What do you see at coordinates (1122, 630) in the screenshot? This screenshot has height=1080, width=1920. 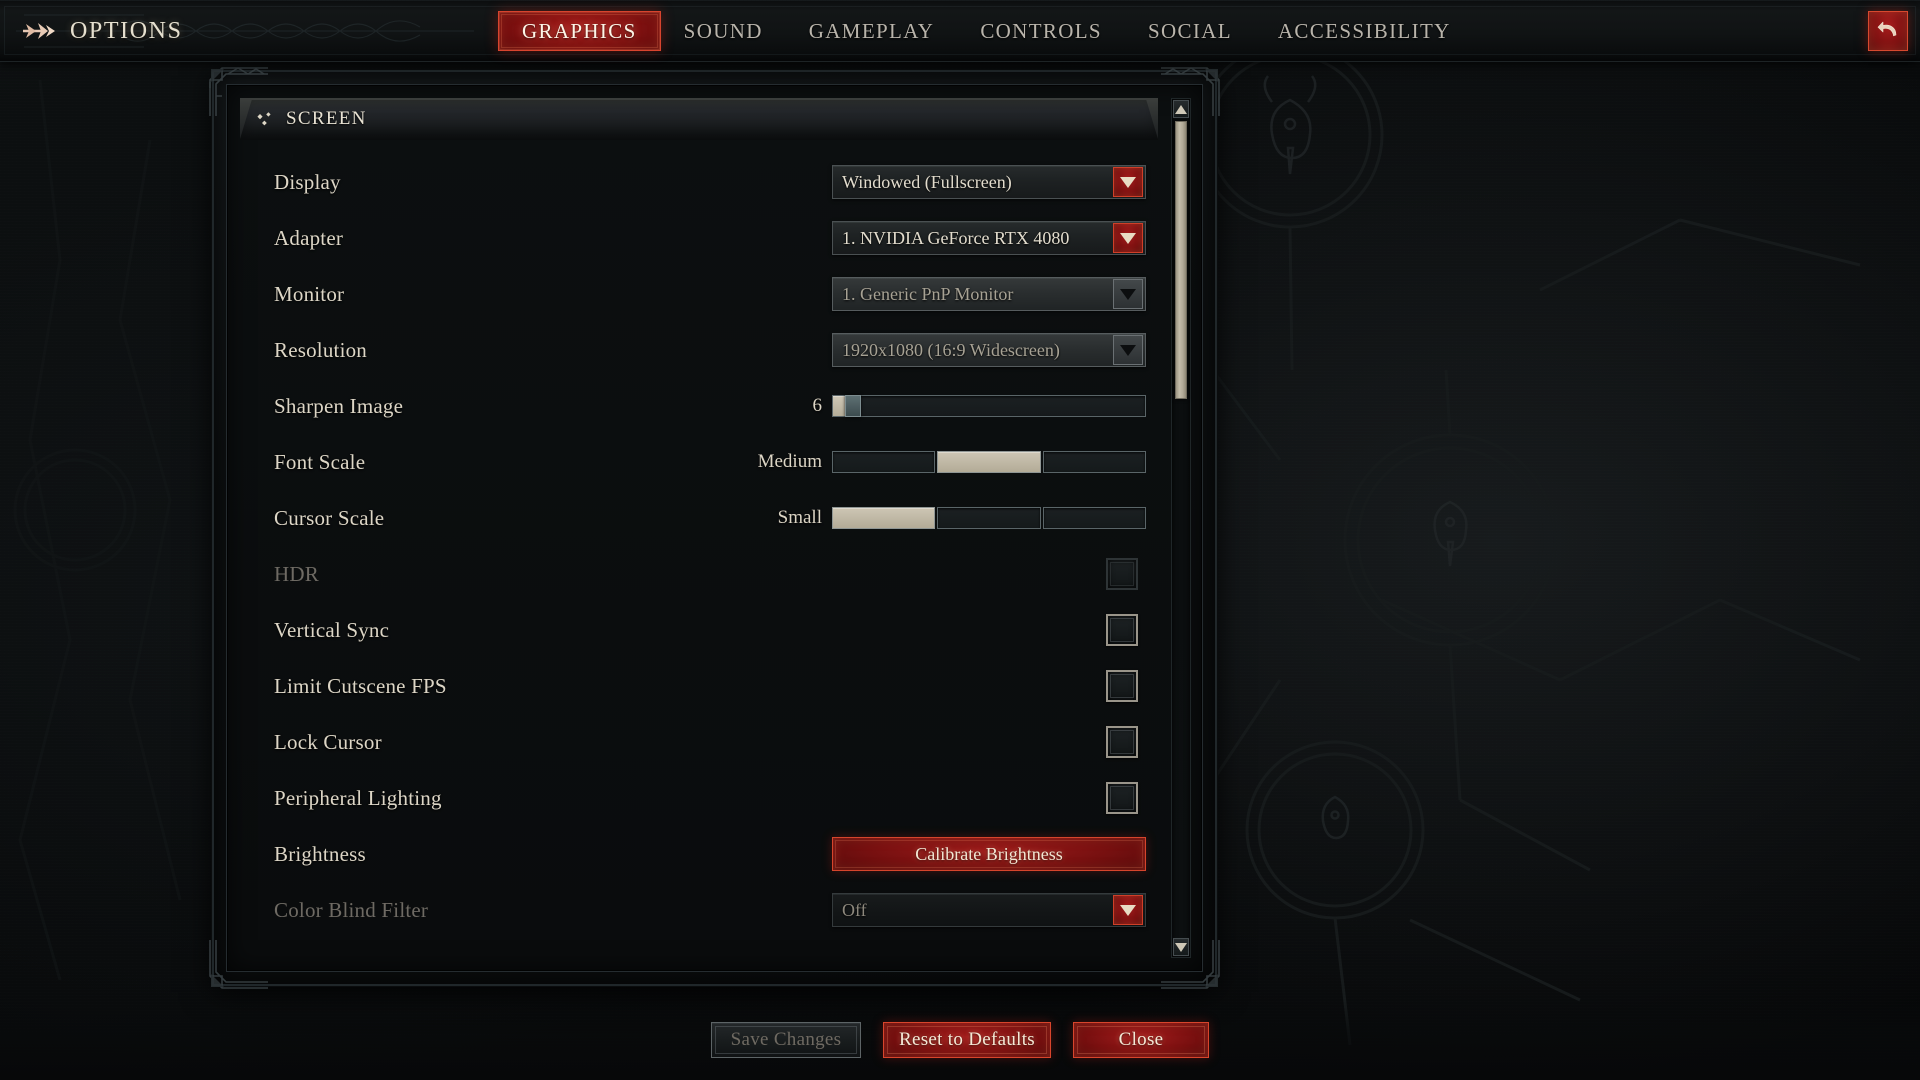 I see `checkbox-vertical-sync` at bounding box center [1122, 630].